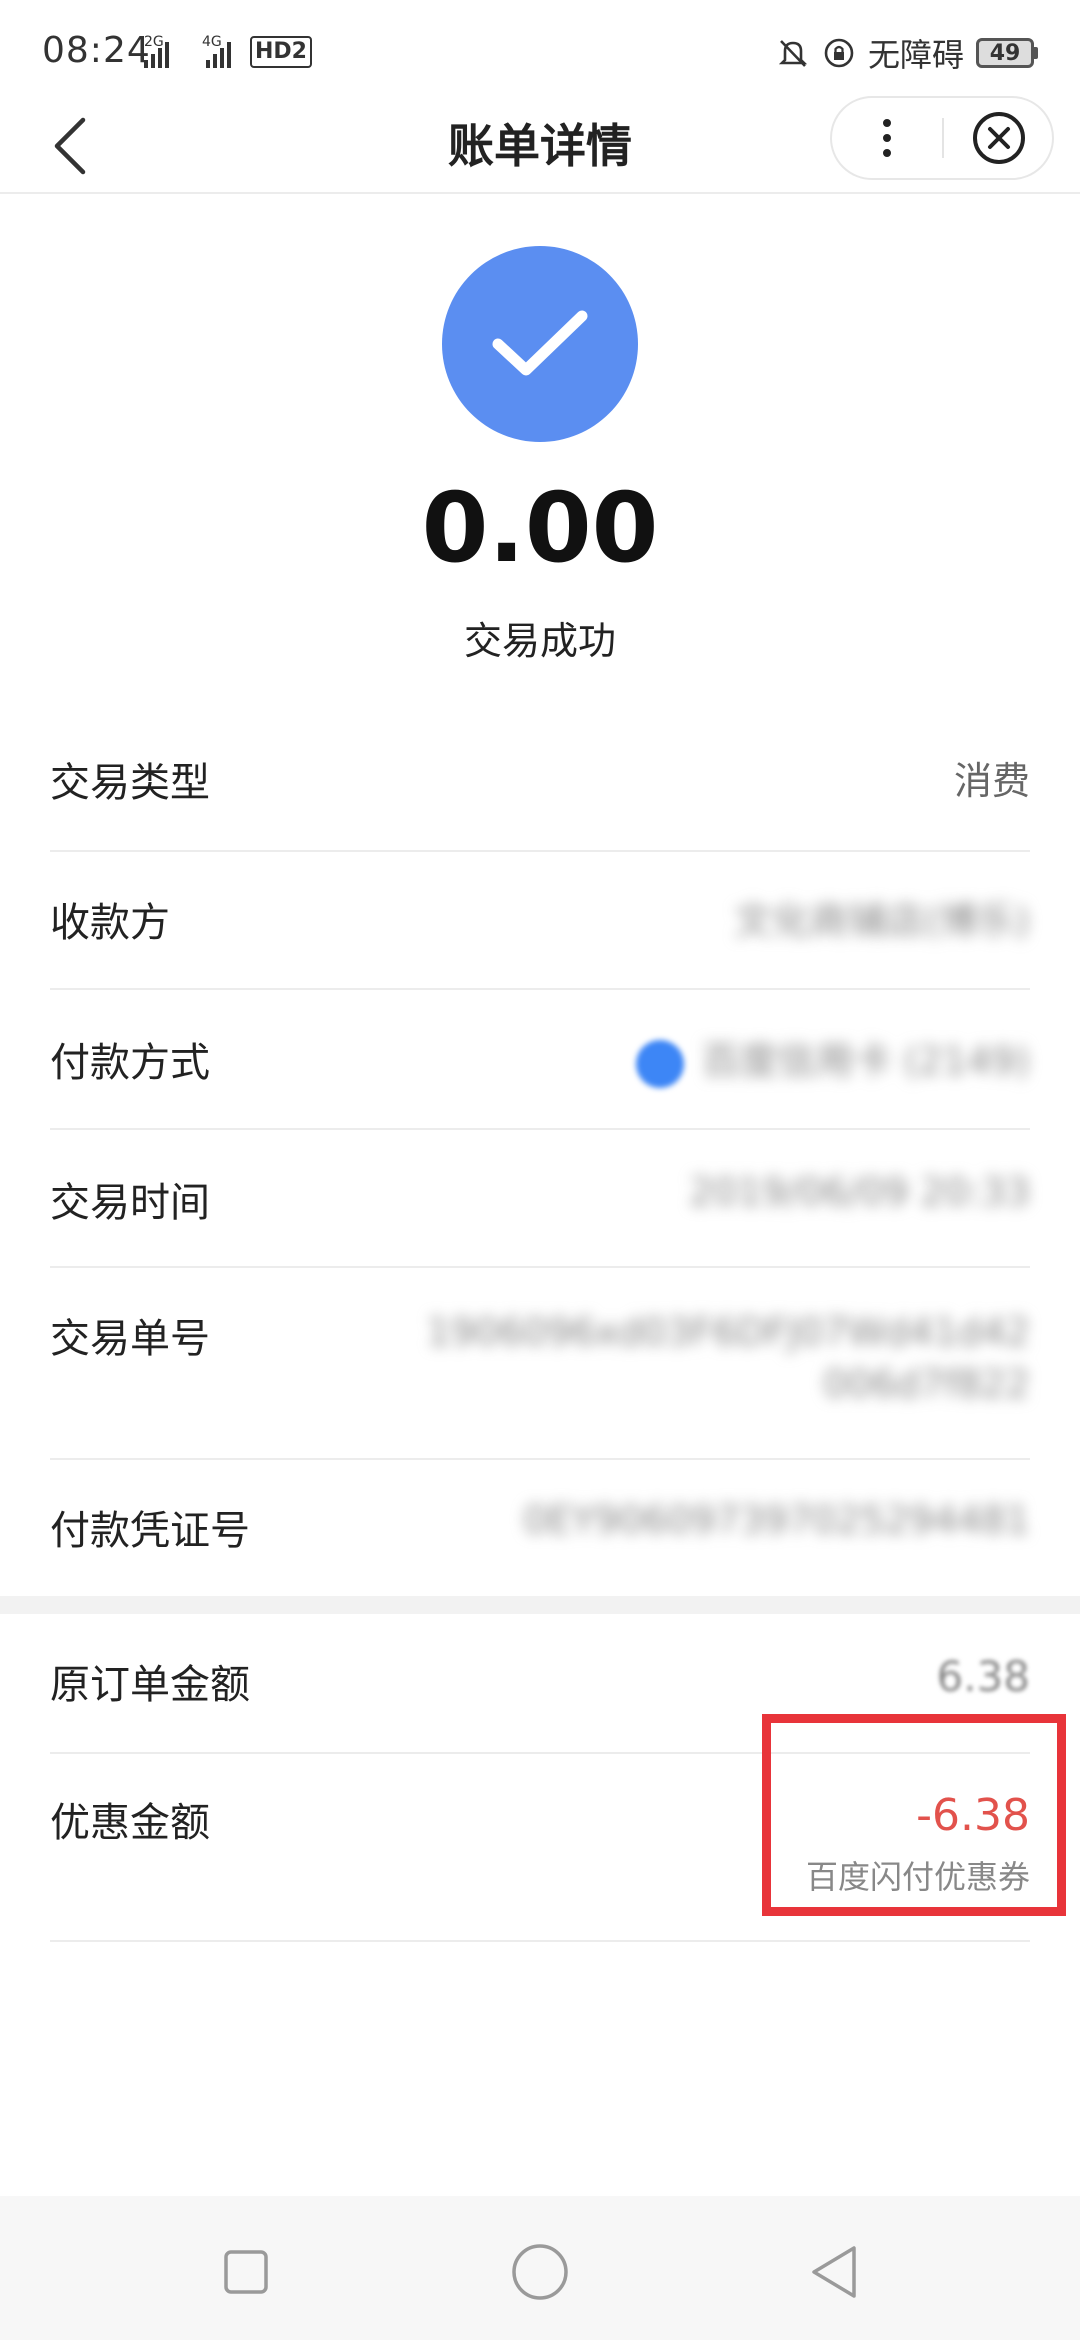 The width and height of the screenshot is (1080, 2340). What do you see at coordinates (130, 783) in the screenshot?
I see `transaction-type-label: 交易类型` at bounding box center [130, 783].